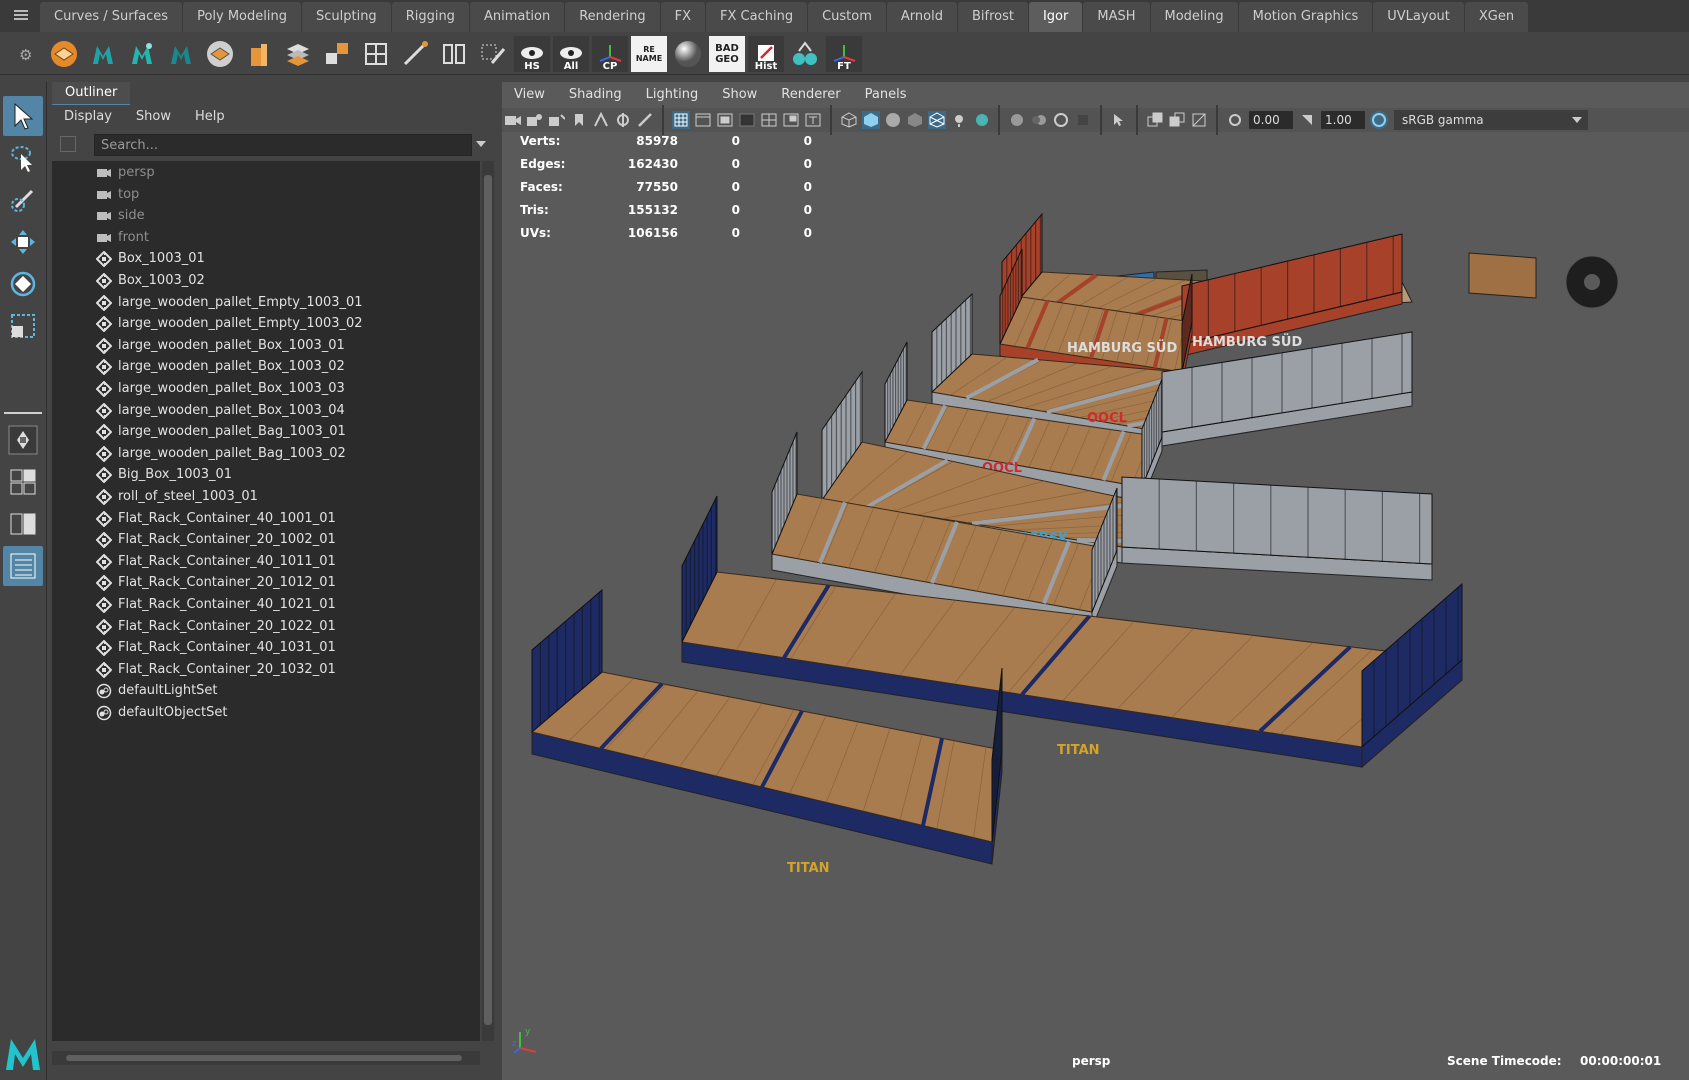 This screenshot has width=1689, height=1080. I want to click on search-input, so click(283, 145).